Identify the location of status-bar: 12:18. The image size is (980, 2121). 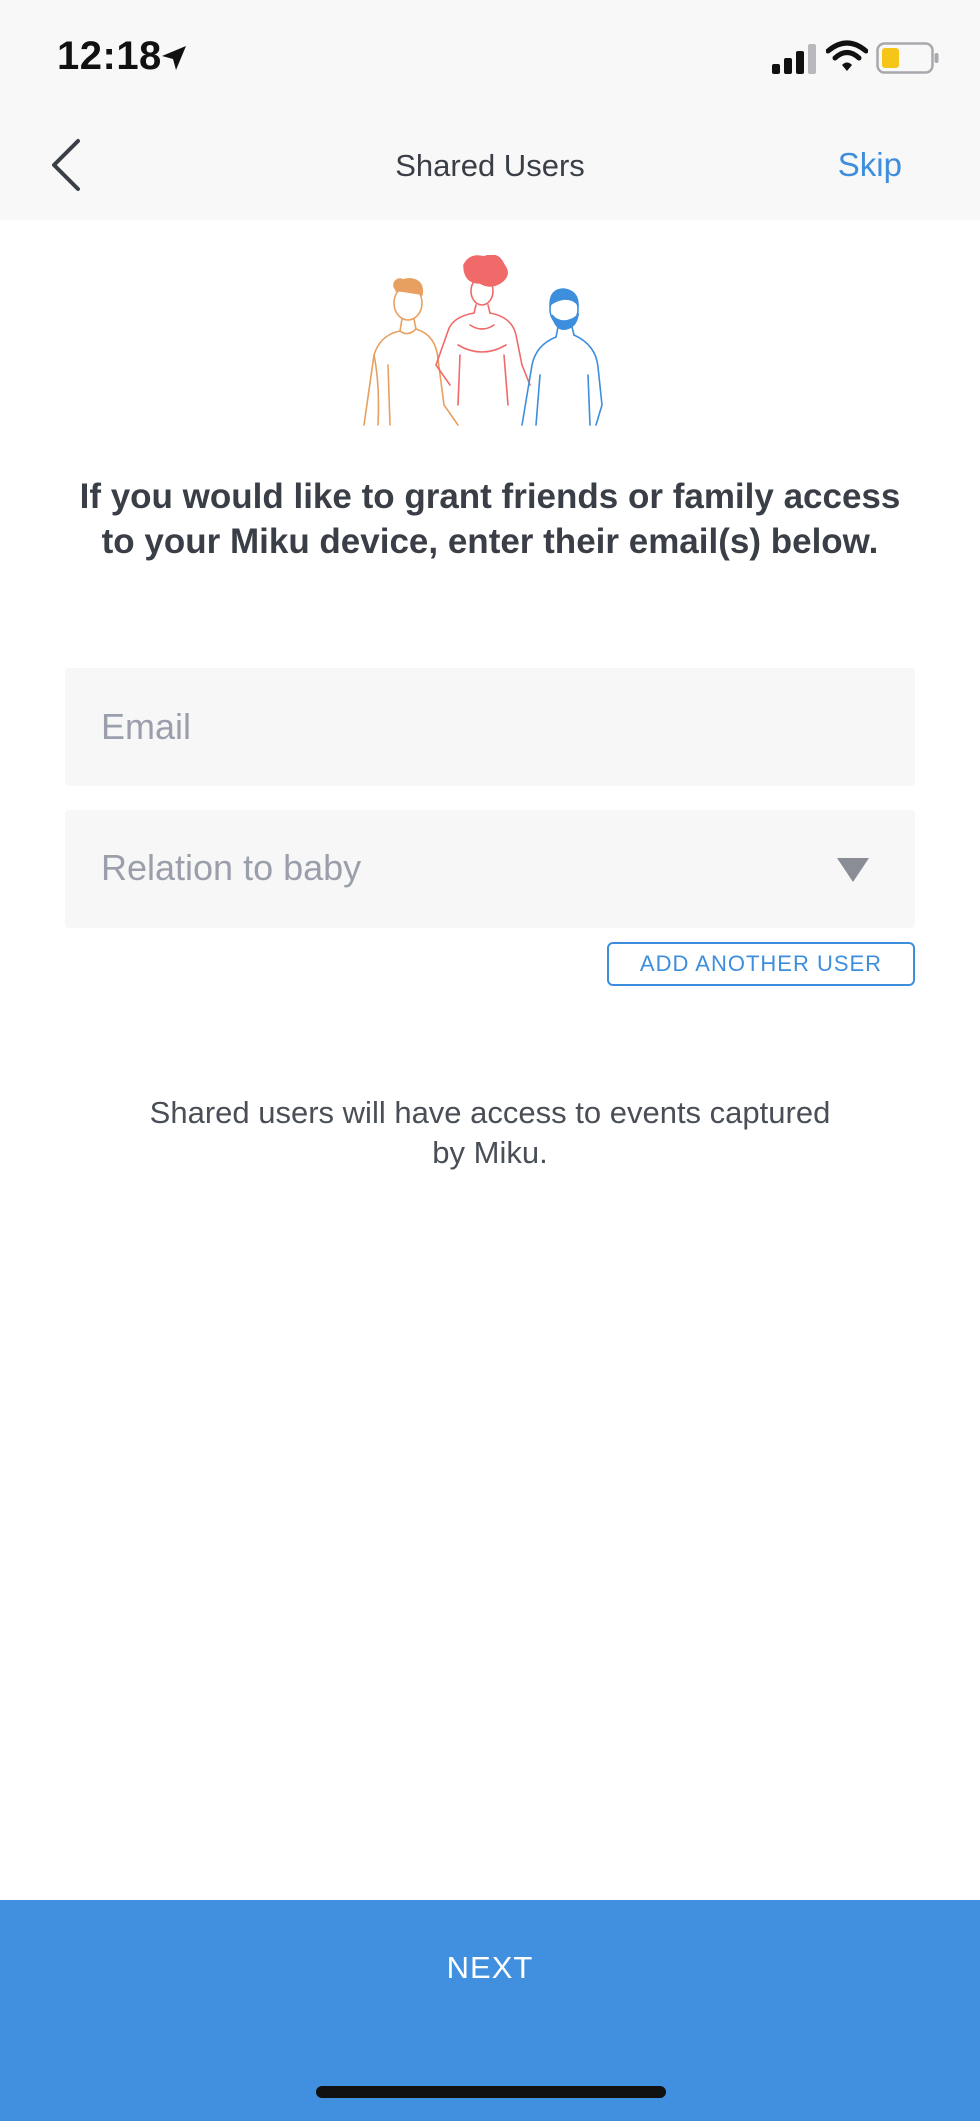
(490, 55).